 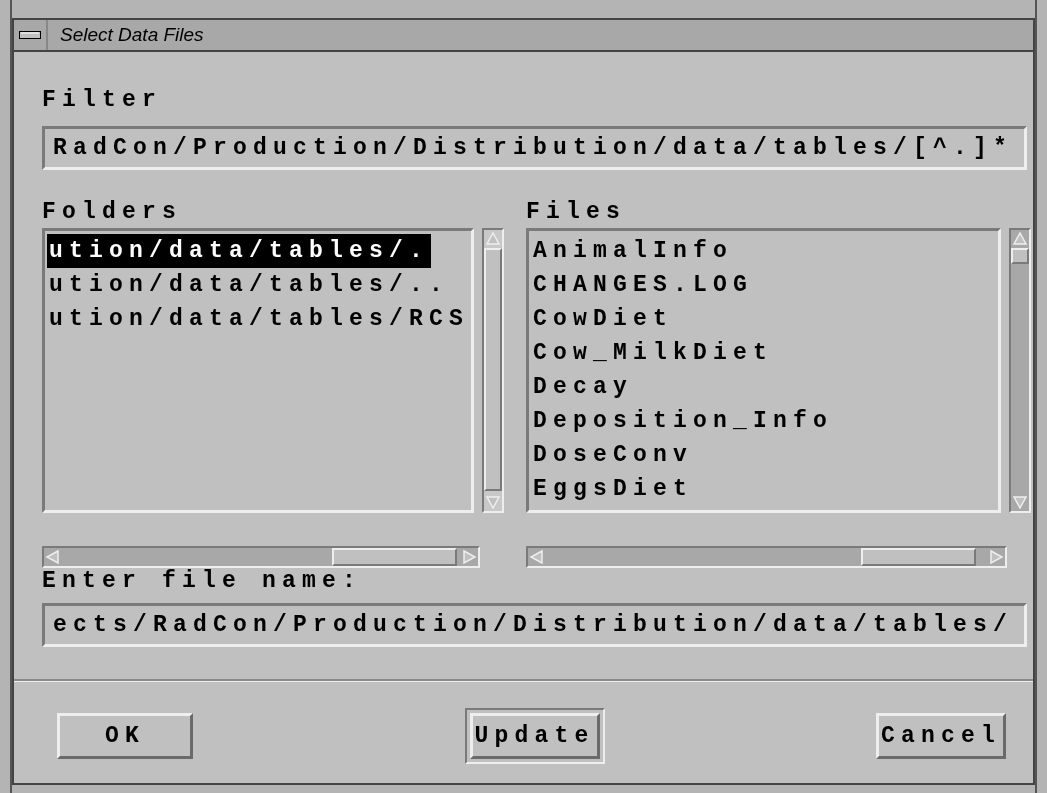 I want to click on files-label: Files, so click(x=576, y=212).